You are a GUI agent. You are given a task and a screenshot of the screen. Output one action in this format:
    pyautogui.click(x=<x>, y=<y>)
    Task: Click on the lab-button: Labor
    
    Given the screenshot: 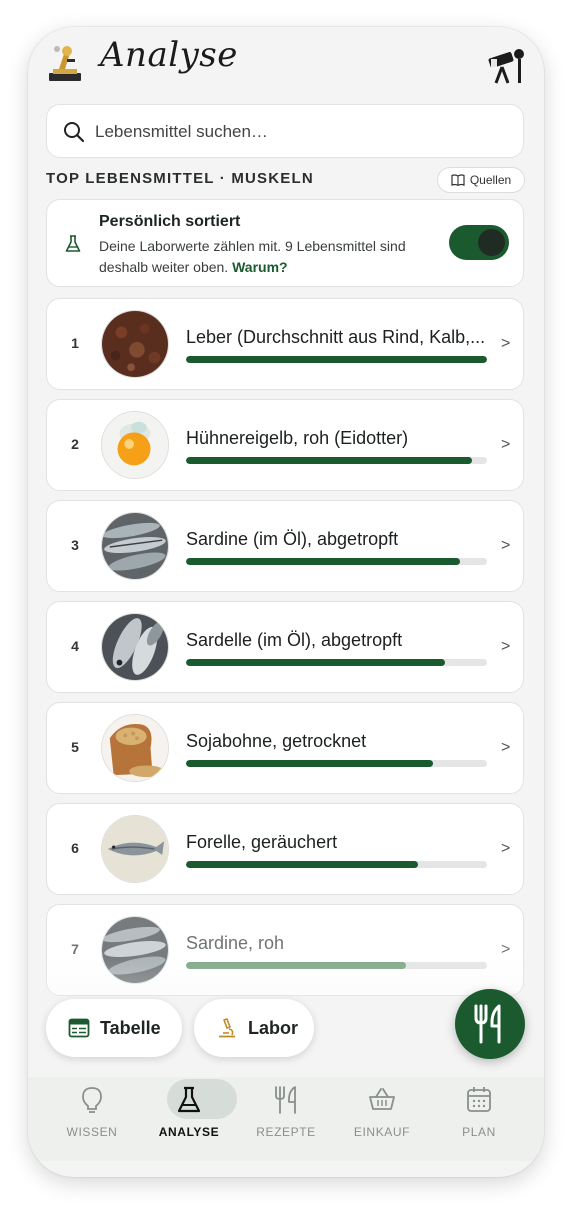 What is the action you would take?
    pyautogui.click(x=254, y=1028)
    